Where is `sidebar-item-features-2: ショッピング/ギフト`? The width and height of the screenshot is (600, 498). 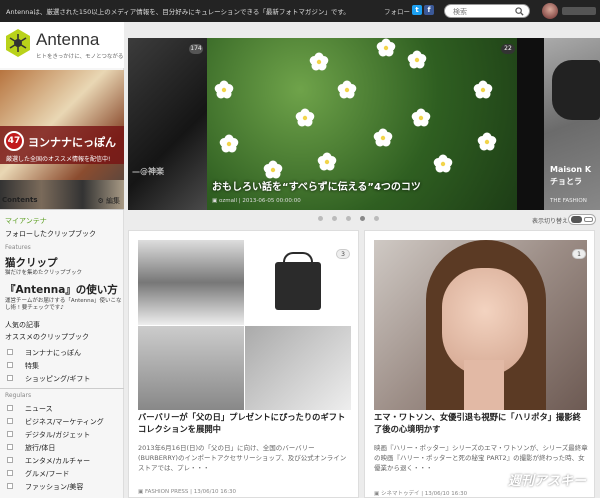
sidebar-item-features-2: ショッピング/ギフト is located at coordinates (57, 379).